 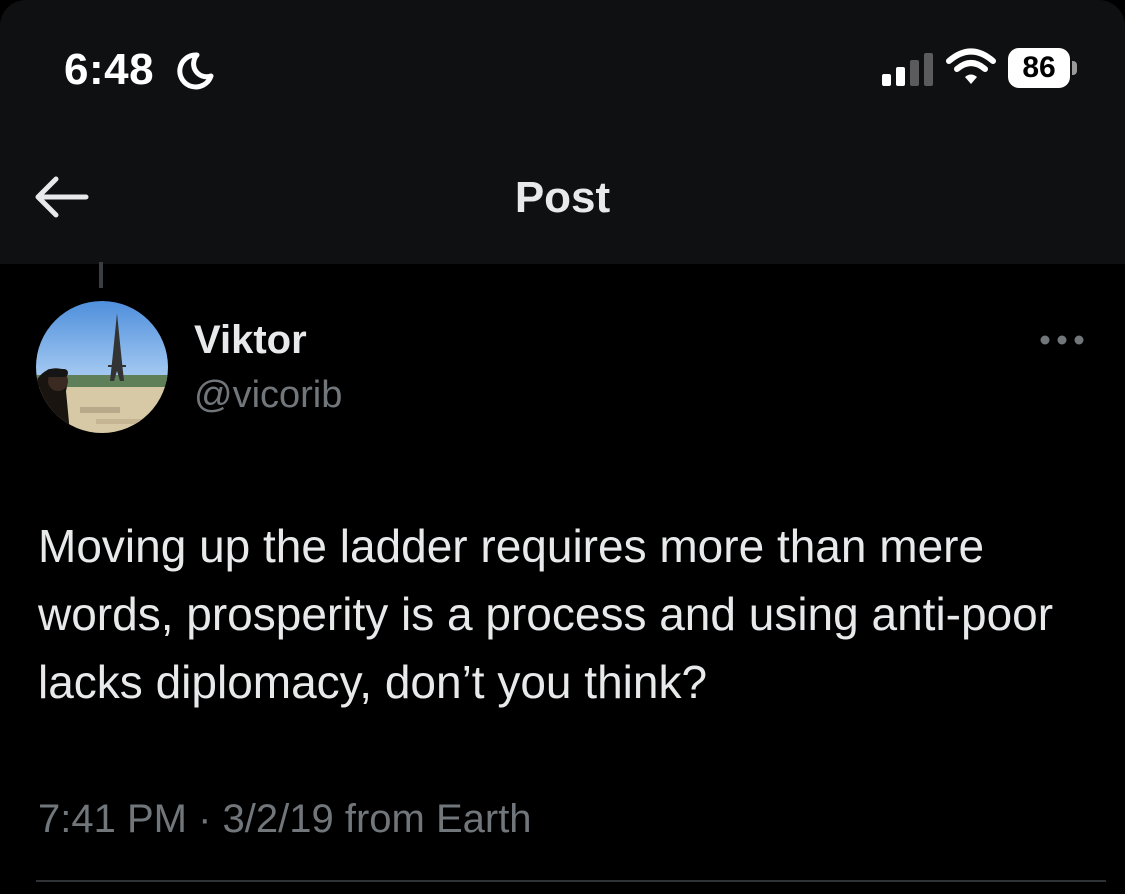 What do you see at coordinates (109, 69) in the screenshot?
I see `status-time: 6:48` at bounding box center [109, 69].